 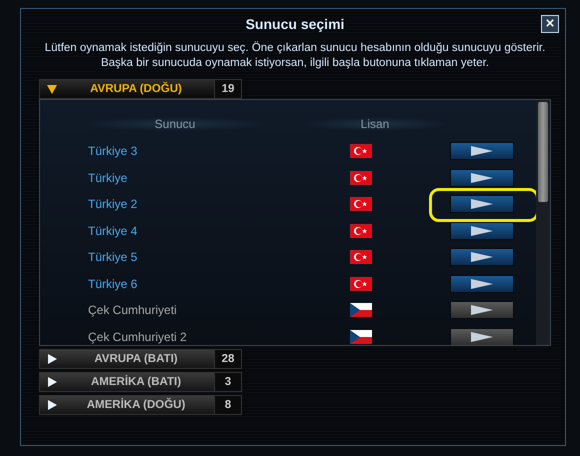 I want to click on server-count: 28, so click(x=228, y=359).